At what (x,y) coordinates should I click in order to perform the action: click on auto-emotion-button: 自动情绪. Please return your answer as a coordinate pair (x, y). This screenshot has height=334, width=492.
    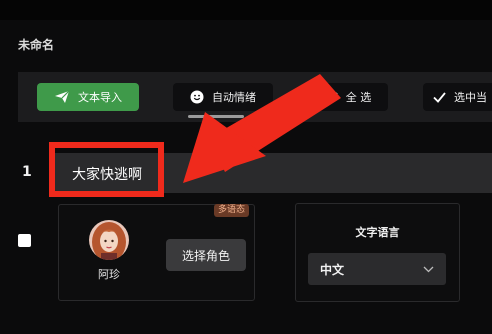
    Looking at the image, I should click on (223, 97).